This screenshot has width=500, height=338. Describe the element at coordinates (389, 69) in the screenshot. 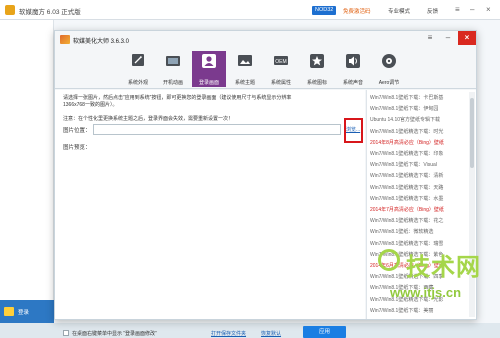

I see `tab-aero-adjust: Aero调节` at that location.